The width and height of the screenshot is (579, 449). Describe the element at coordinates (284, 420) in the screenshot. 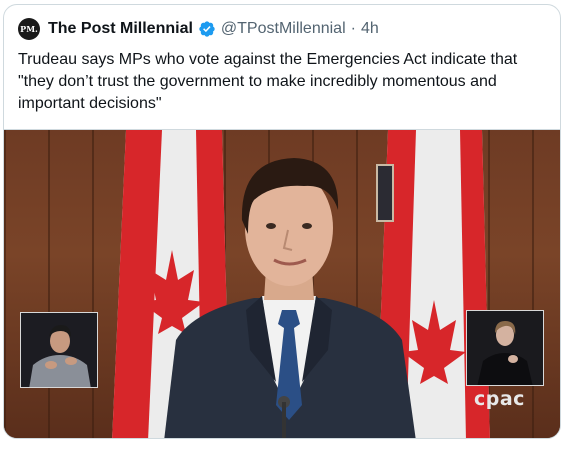

I see `microphone-stand` at that location.